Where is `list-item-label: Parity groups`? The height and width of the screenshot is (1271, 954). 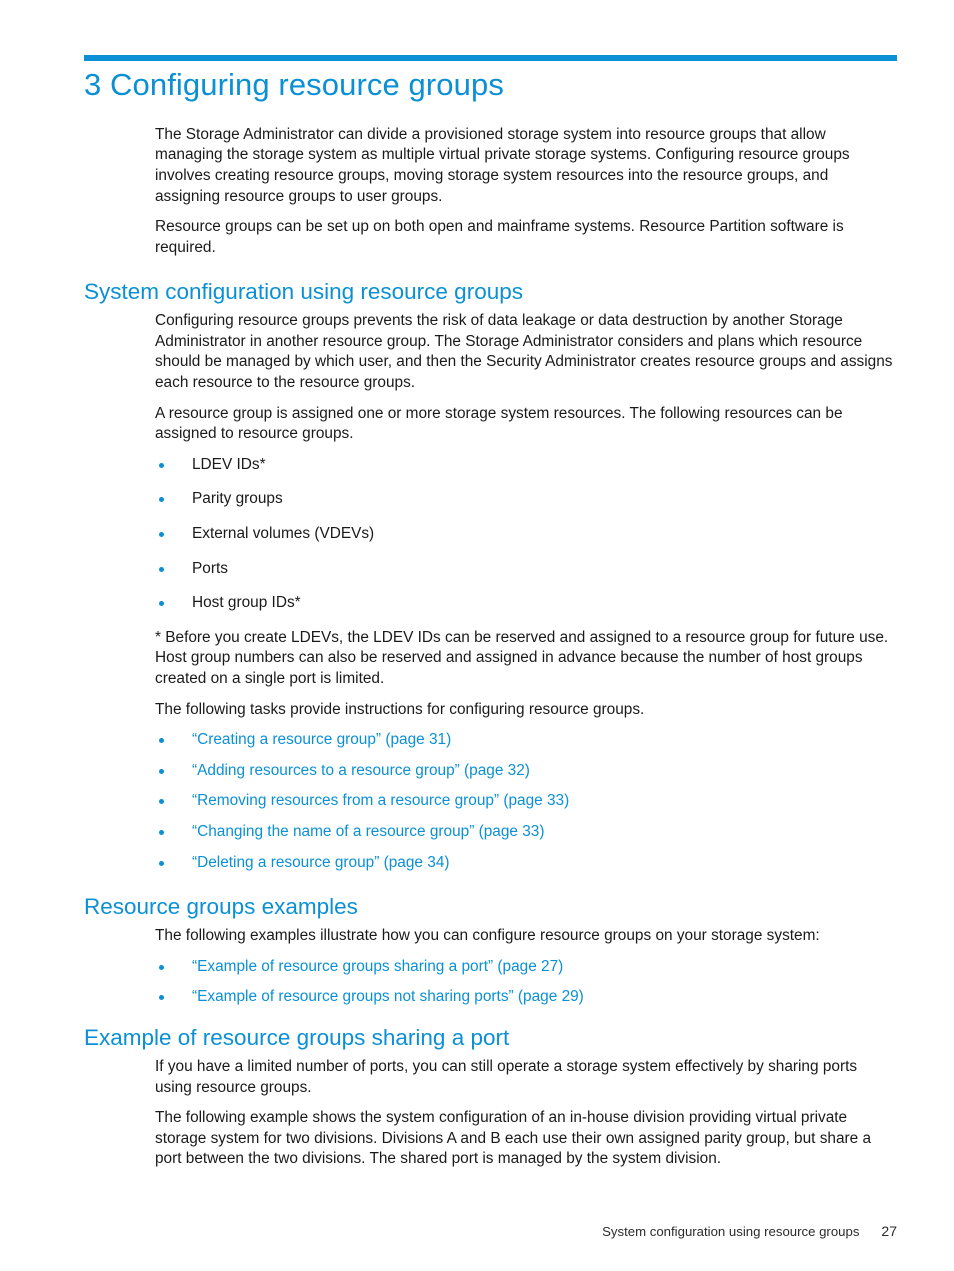 list-item-label: Parity groups is located at coordinates (237, 499).